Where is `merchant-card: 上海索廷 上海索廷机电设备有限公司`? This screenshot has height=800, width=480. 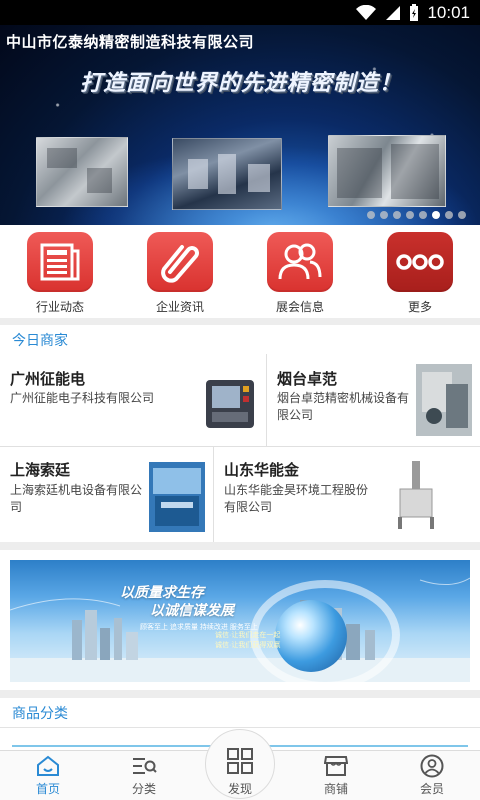
merchant-card: 上海索廷 上海索廷机电设备有限公司 is located at coordinates (106, 494).